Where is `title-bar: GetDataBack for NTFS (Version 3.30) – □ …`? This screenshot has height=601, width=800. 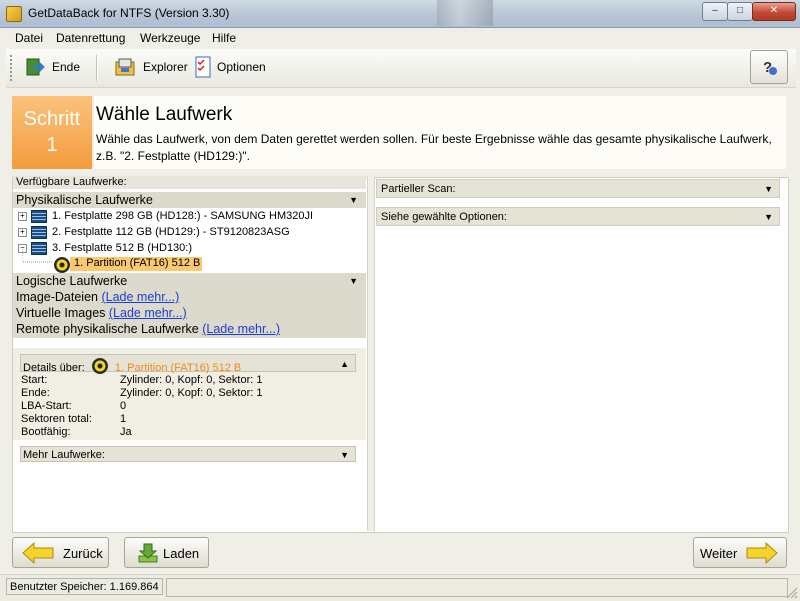 title-bar: GetDataBack for NTFS (Version 3.30) – □ … is located at coordinates (400, 14).